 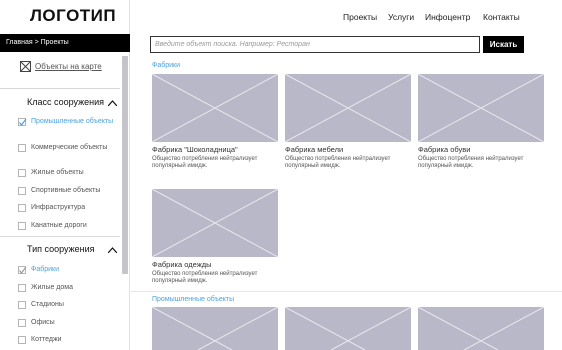 I want to click on filter-item-cableways: Канатные дороги, so click(x=68, y=225).